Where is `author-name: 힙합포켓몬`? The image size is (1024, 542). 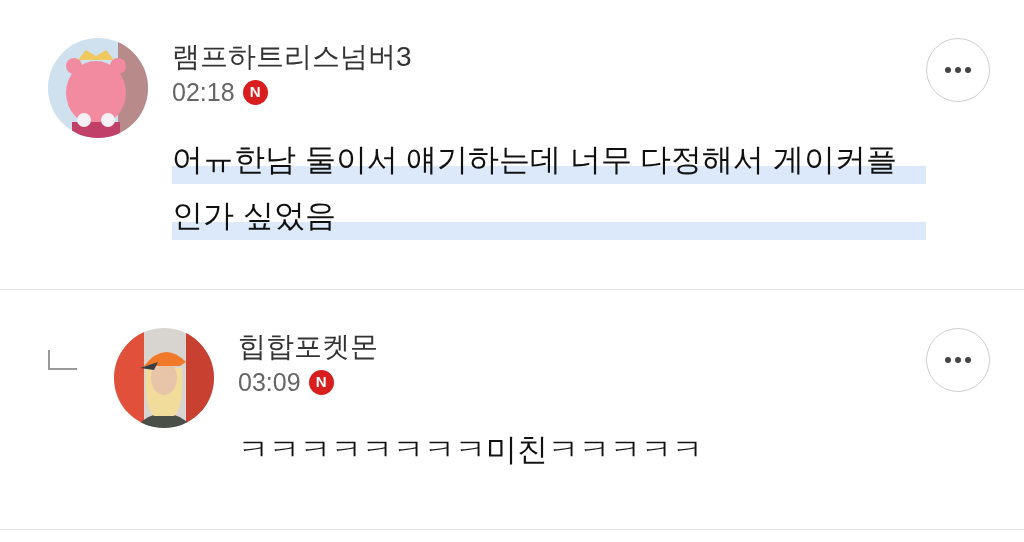
author-name: 힙합포켓몬 is located at coordinates (582, 347).